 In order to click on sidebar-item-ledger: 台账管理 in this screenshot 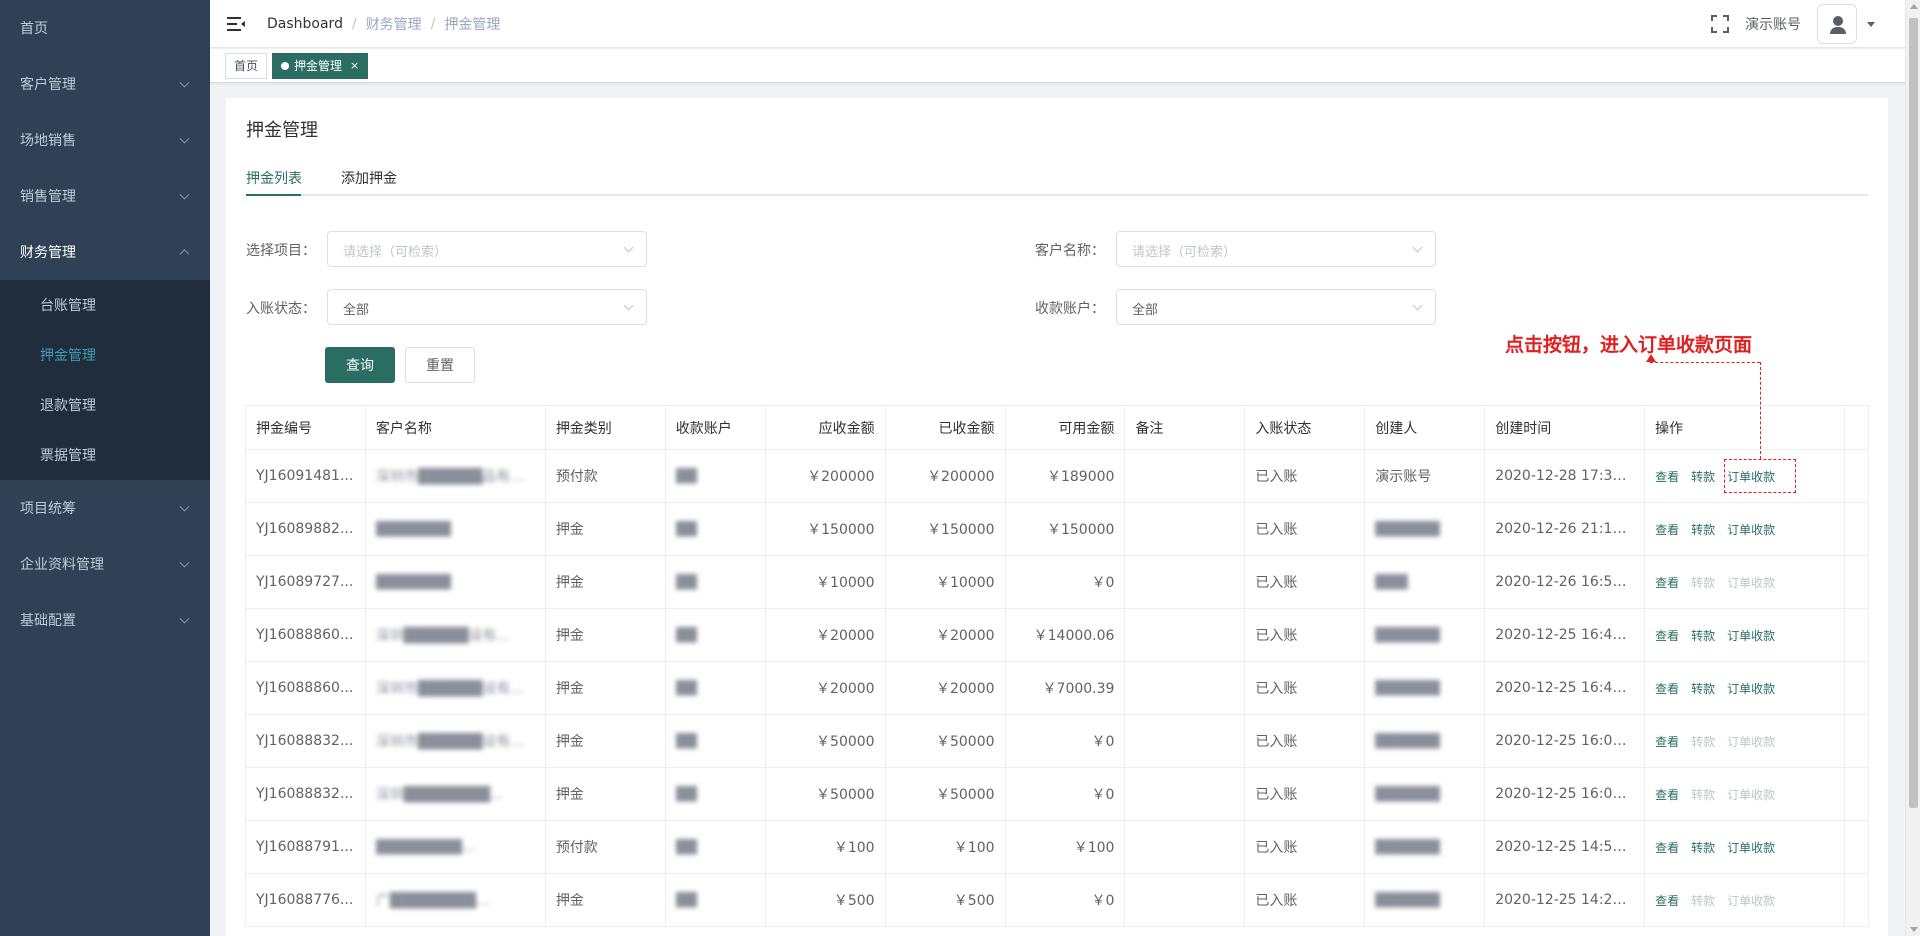, I will do `click(105, 305)`.